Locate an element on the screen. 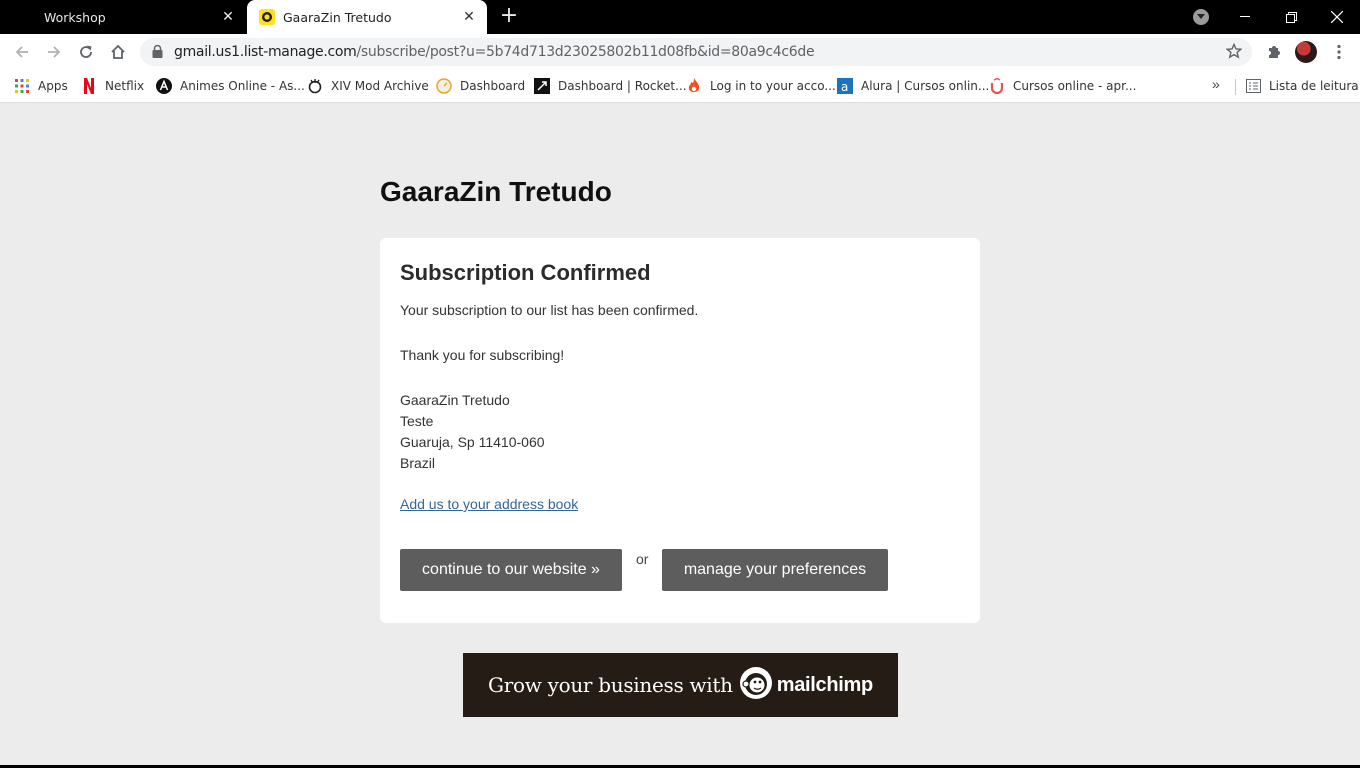  continue-to-website-button: continue to our website » is located at coordinates (511, 570).